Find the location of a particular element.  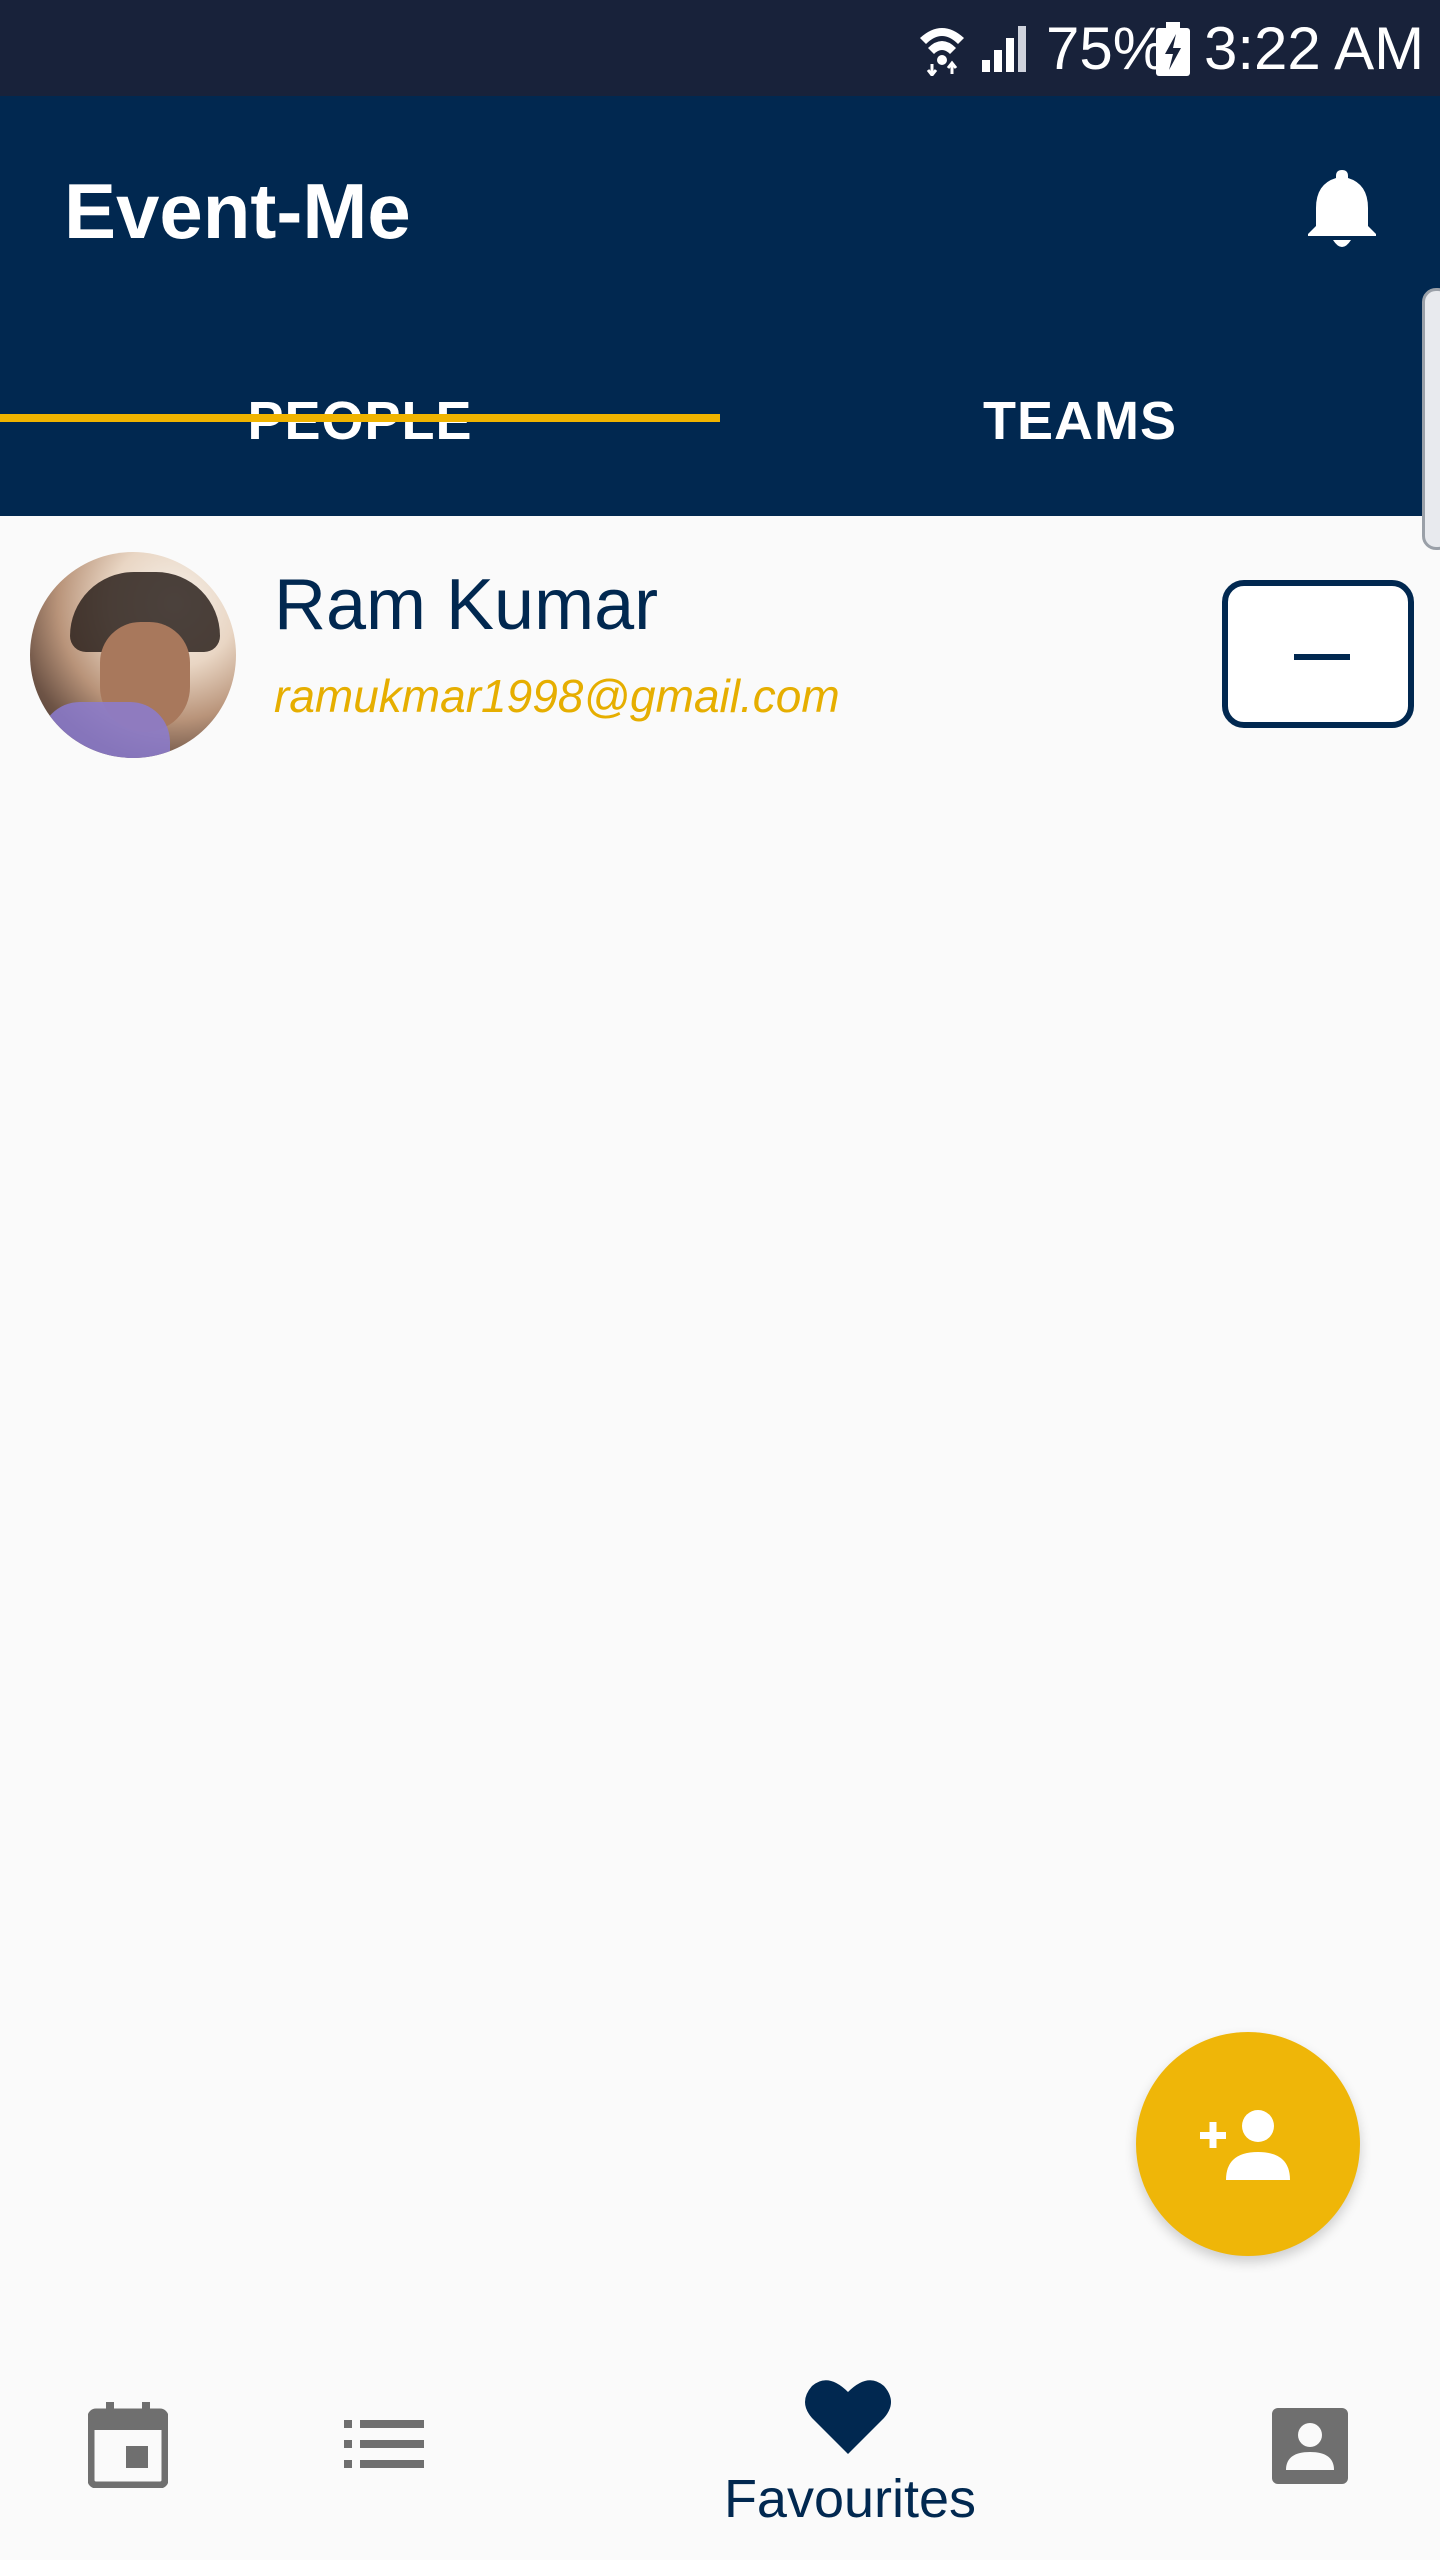

heart-icon is located at coordinates (848, 2417).